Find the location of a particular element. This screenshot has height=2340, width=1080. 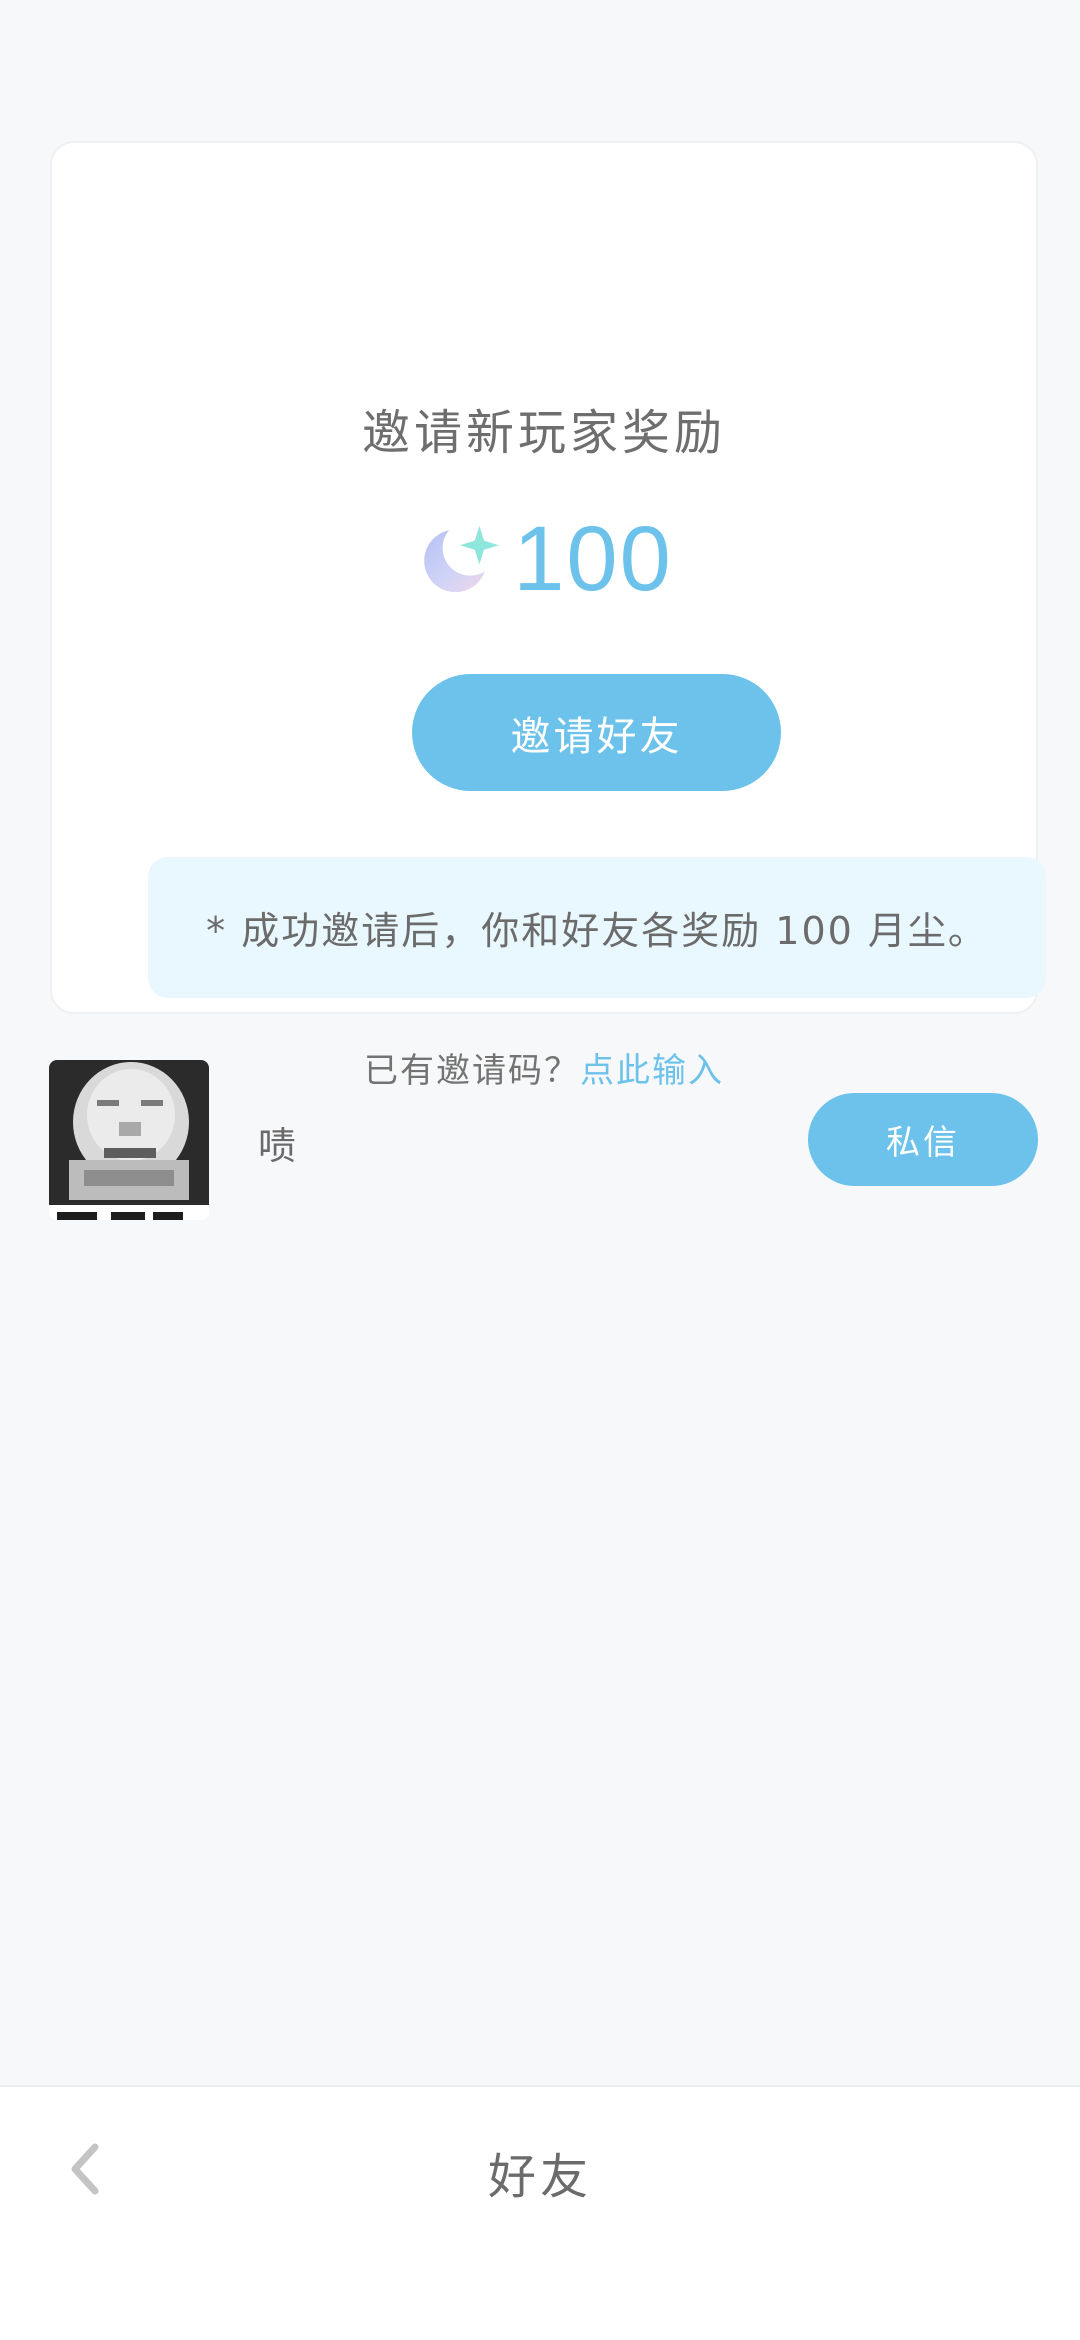

invite-friends-button: 邀请好友 is located at coordinates (596, 732).